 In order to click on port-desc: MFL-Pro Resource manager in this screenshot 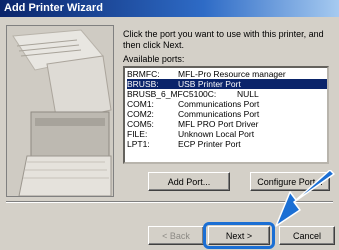, I will do `click(232, 74)`.